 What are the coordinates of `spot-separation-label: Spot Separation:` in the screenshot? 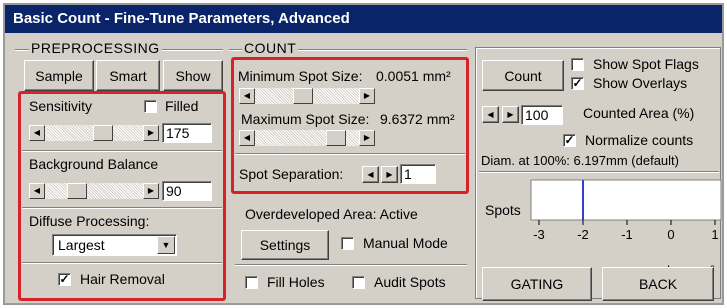 It's located at (291, 174).